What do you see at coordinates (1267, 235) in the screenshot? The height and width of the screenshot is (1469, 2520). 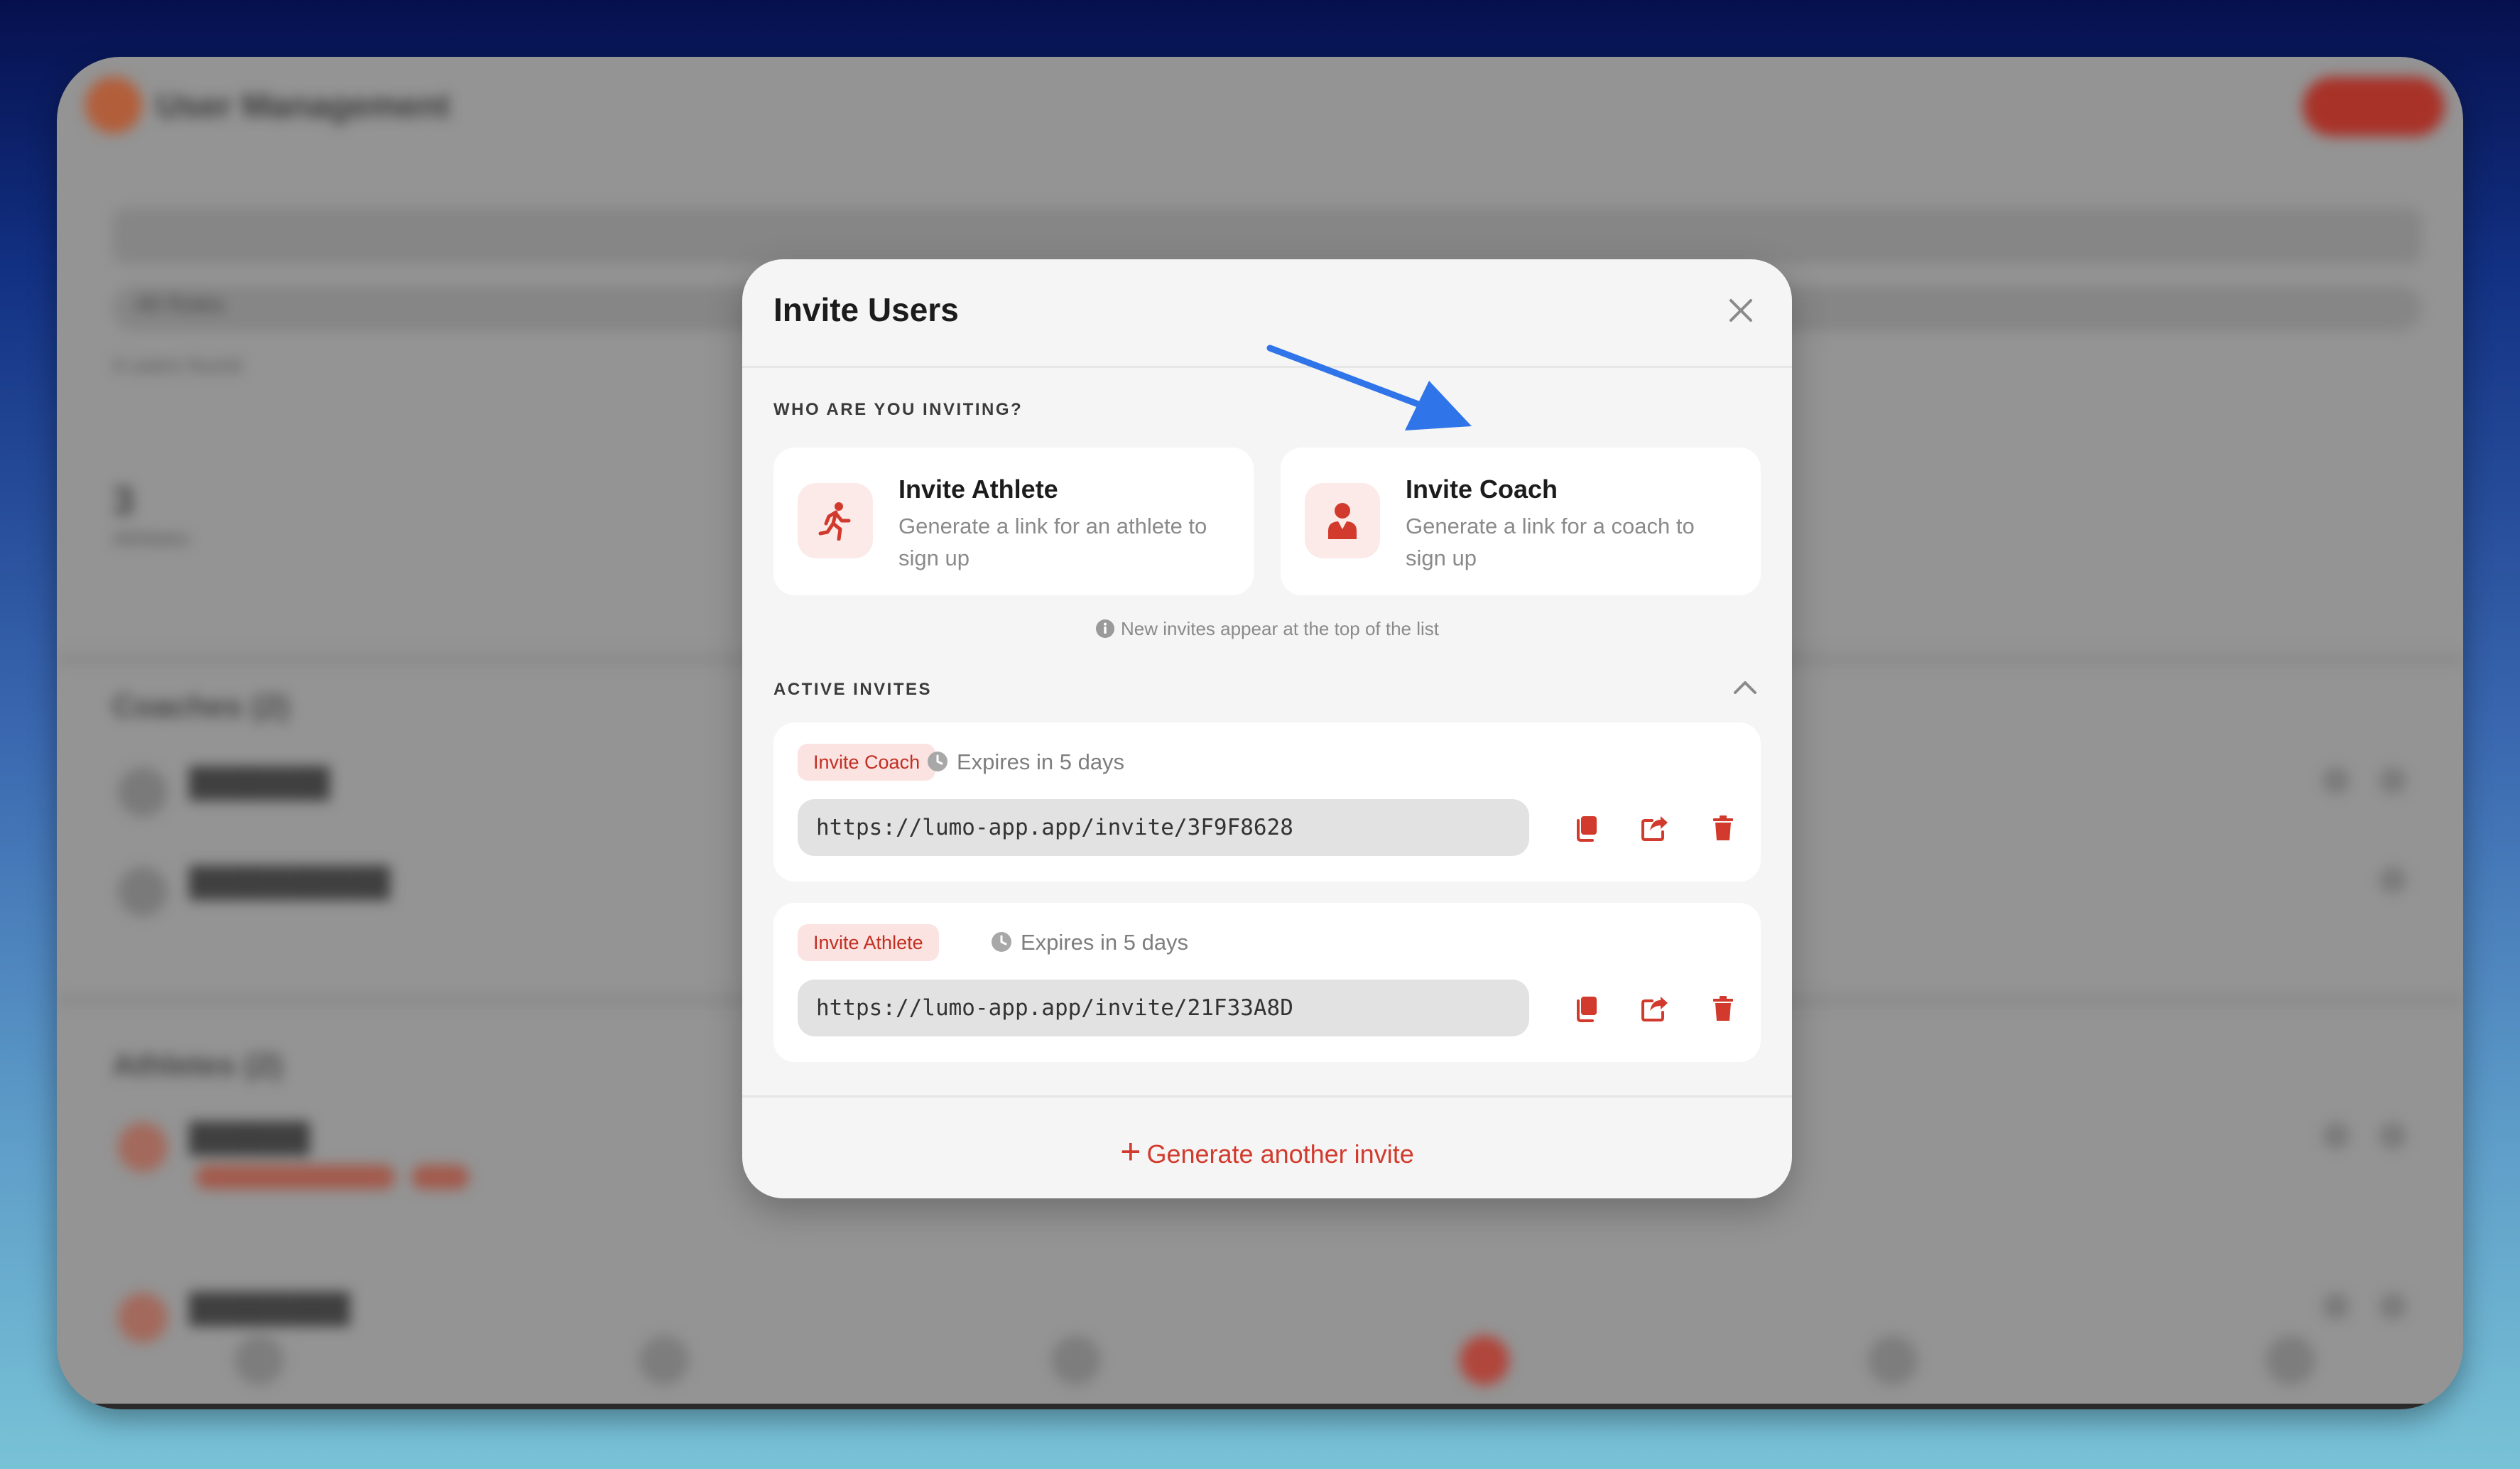 I see `search-bar` at bounding box center [1267, 235].